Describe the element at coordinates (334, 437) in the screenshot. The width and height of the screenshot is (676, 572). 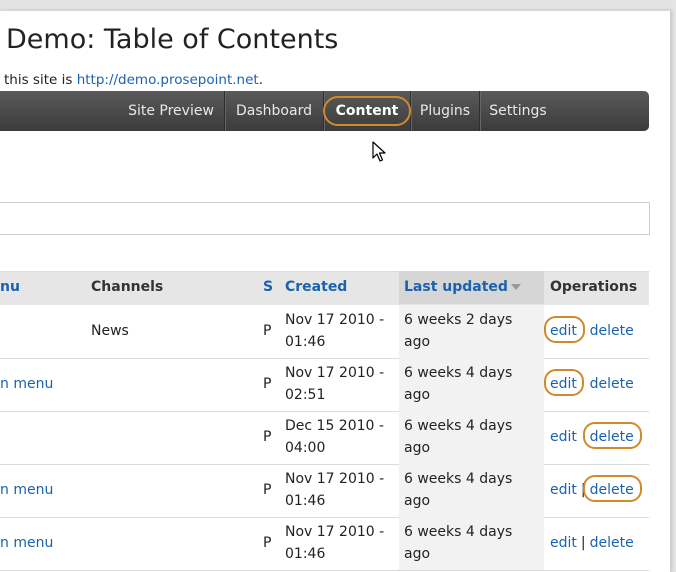
I see `row-created: Dec 15 2010 - 04:00` at that location.